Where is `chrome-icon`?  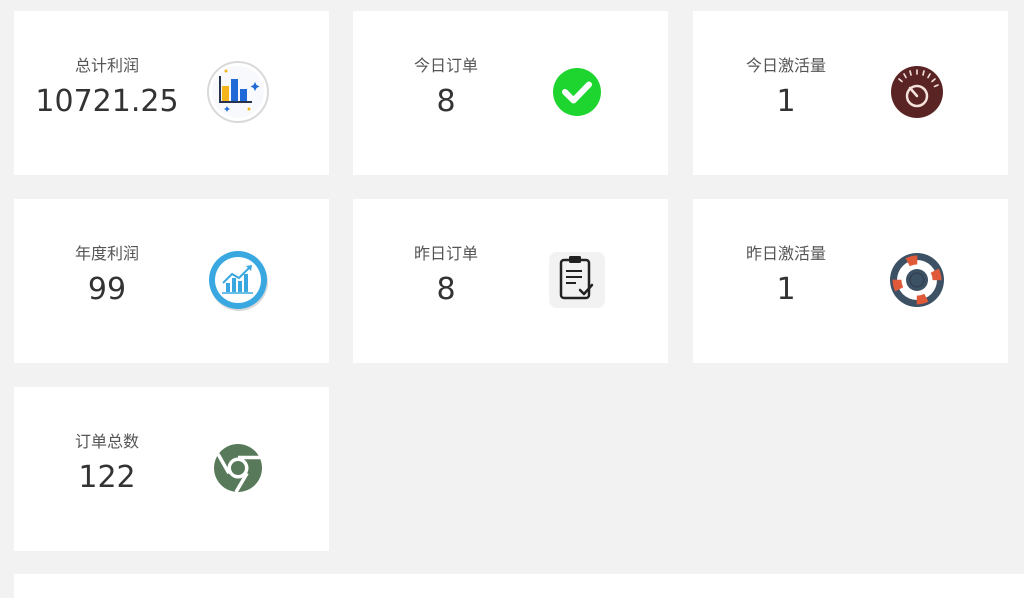 chrome-icon is located at coordinates (238, 468).